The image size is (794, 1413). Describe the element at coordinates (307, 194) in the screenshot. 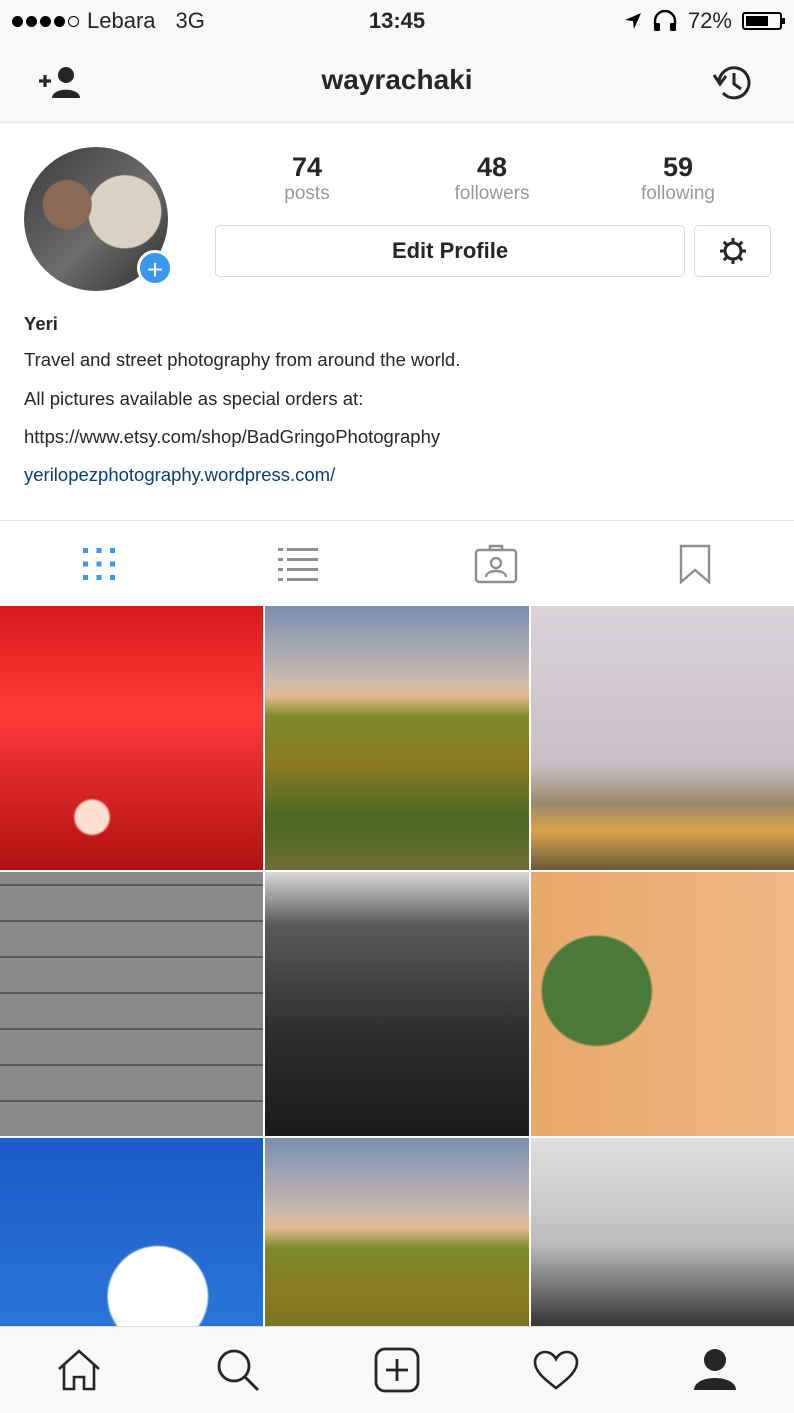

I see `posts-label: posts` at that location.